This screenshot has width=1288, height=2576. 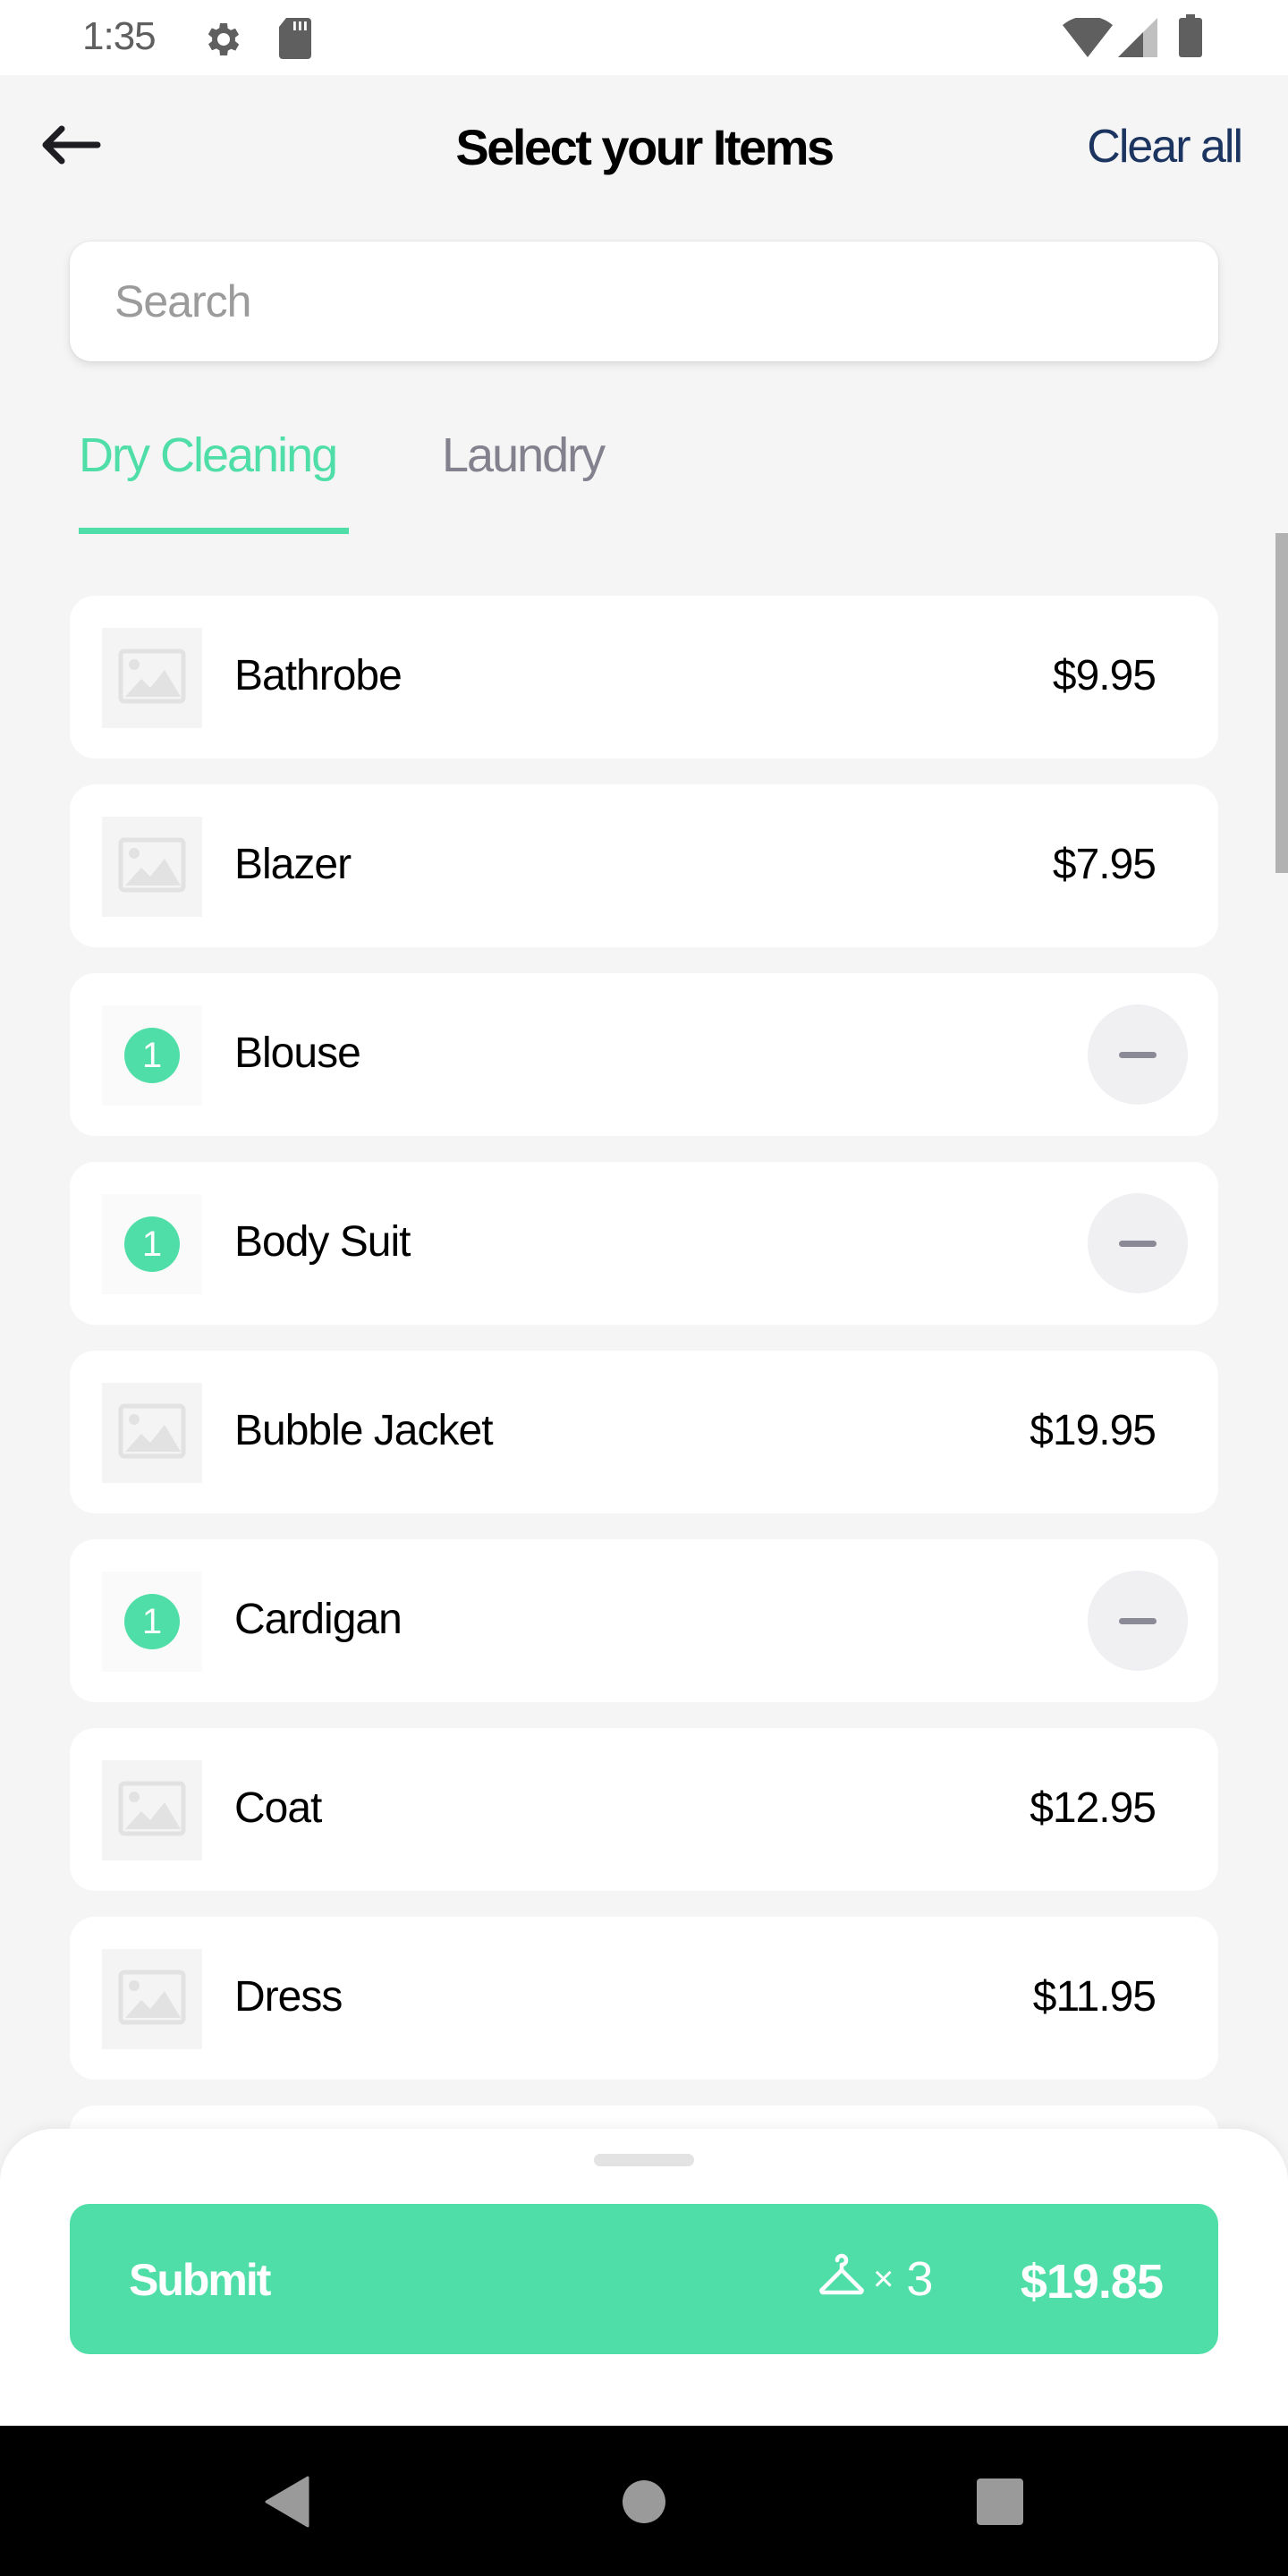 I want to click on system-nav-bar, so click(x=644, y=2501).